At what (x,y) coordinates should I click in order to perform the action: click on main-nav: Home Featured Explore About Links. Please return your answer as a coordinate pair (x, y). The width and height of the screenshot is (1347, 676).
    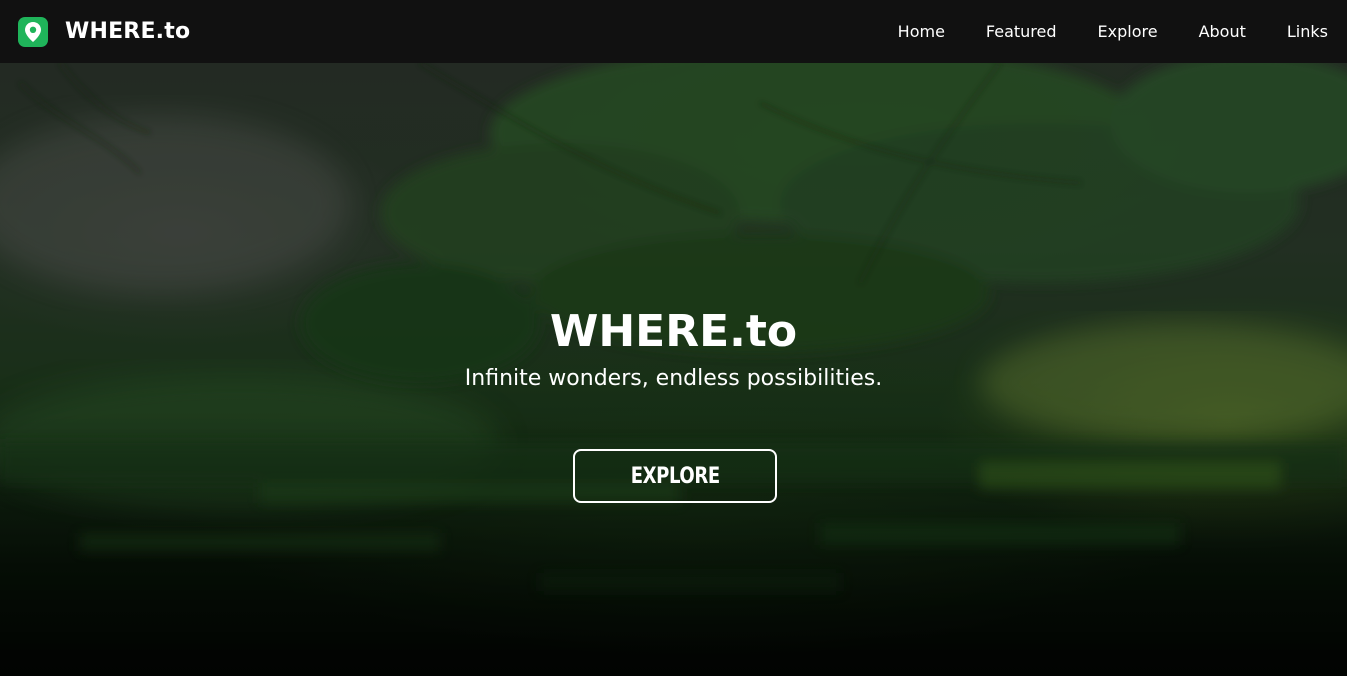
    Looking at the image, I should click on (1122, 31).